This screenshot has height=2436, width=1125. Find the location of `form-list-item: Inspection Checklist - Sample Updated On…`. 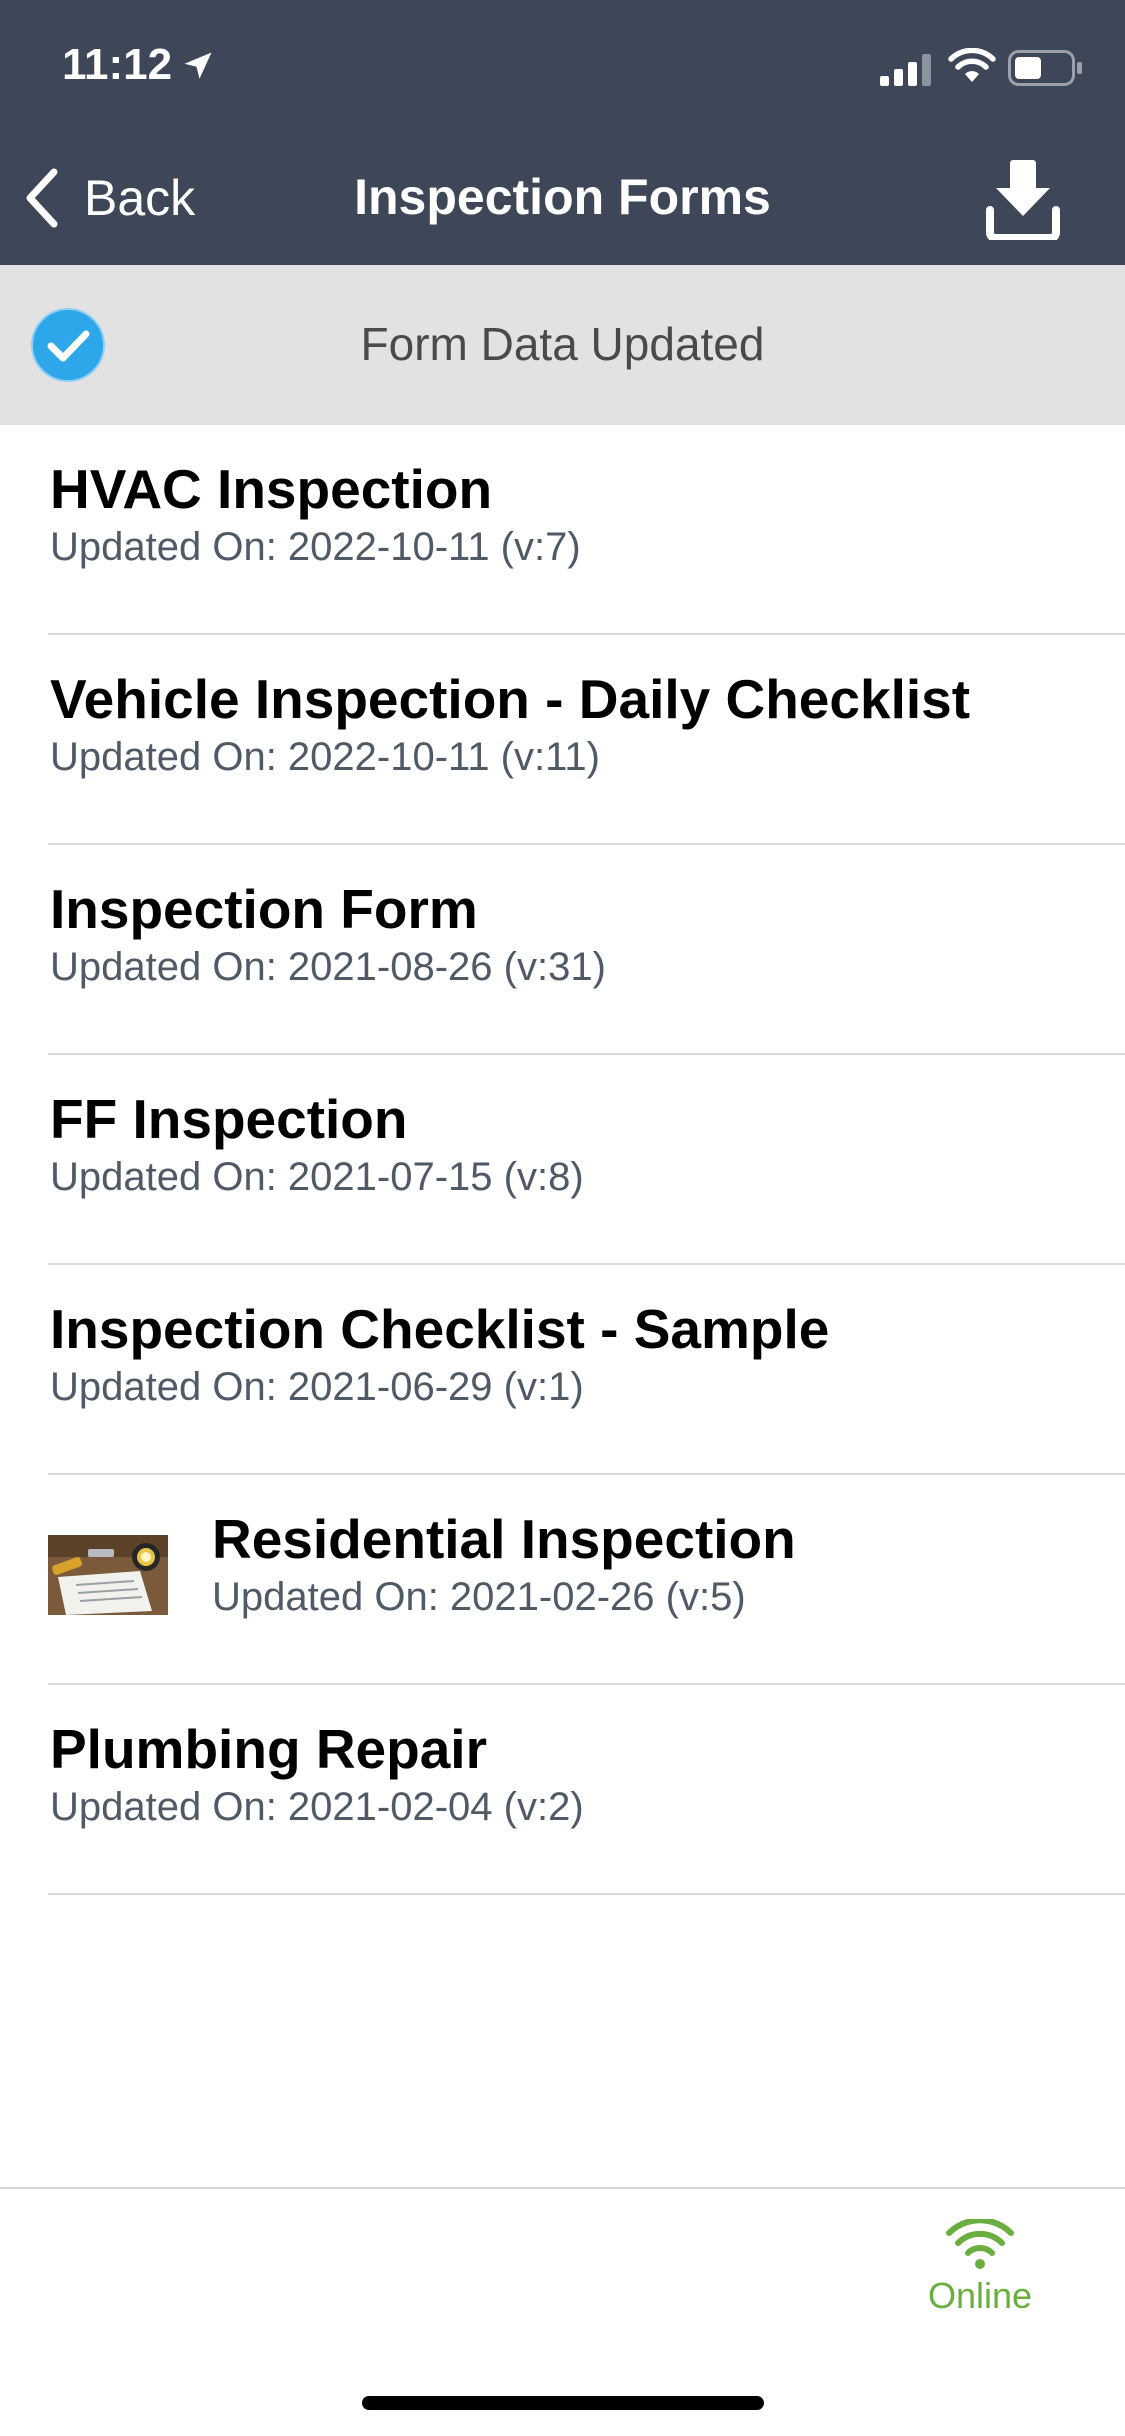

form-list-item: Inspection Checklist - Sample Updated On… is located at coordinates (562, 1370).